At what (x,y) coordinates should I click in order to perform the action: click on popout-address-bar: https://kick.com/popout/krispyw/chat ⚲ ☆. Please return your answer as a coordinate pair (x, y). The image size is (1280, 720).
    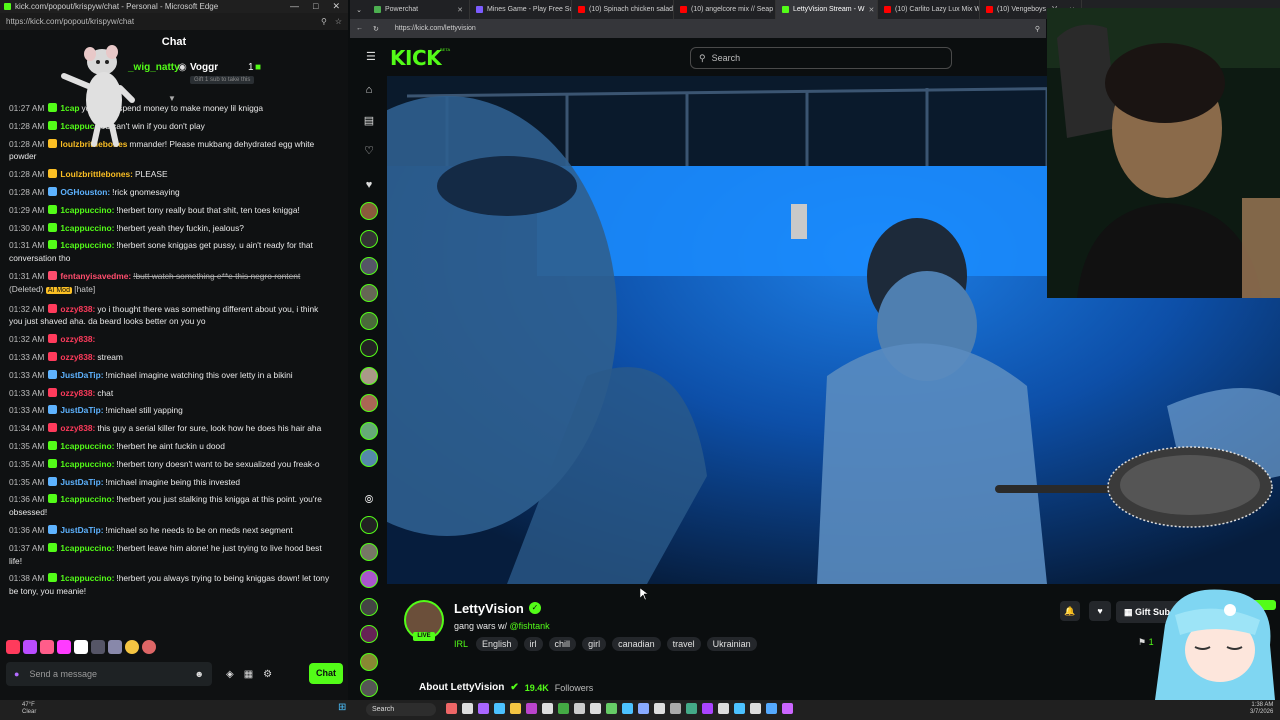
    Looking at the image, I should click on (174, 21).